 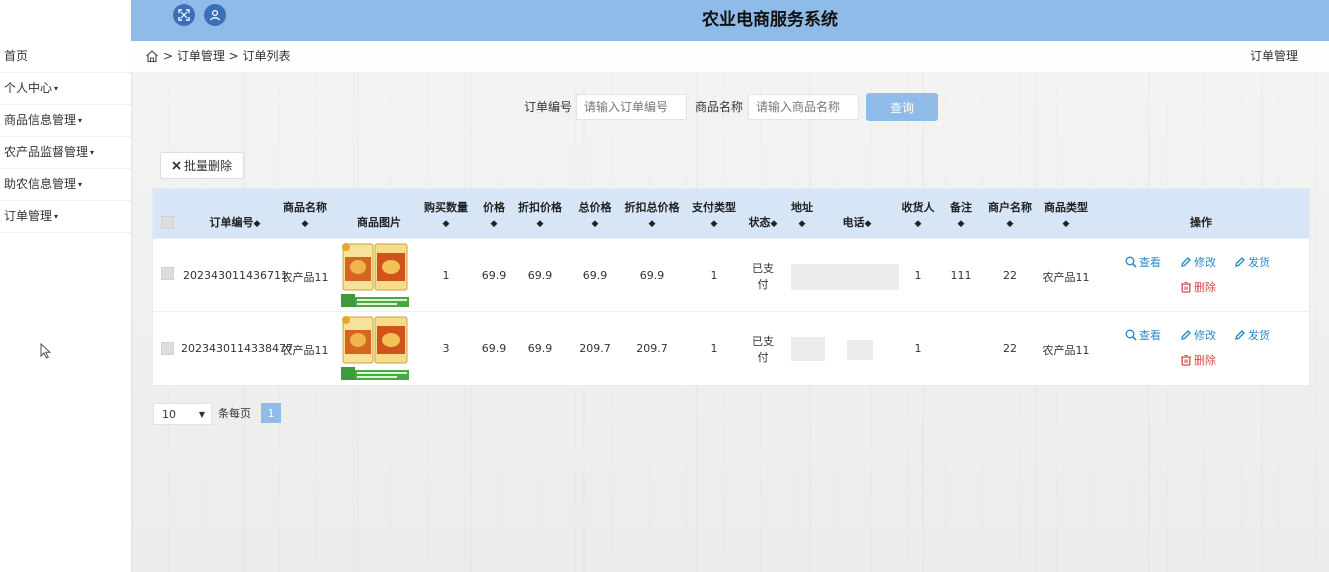 What do you see at coordinates (540, 216) in the screenshot?
I see `column-discount-price: 折扣价格 ◆` at bounding box center [540, 216].